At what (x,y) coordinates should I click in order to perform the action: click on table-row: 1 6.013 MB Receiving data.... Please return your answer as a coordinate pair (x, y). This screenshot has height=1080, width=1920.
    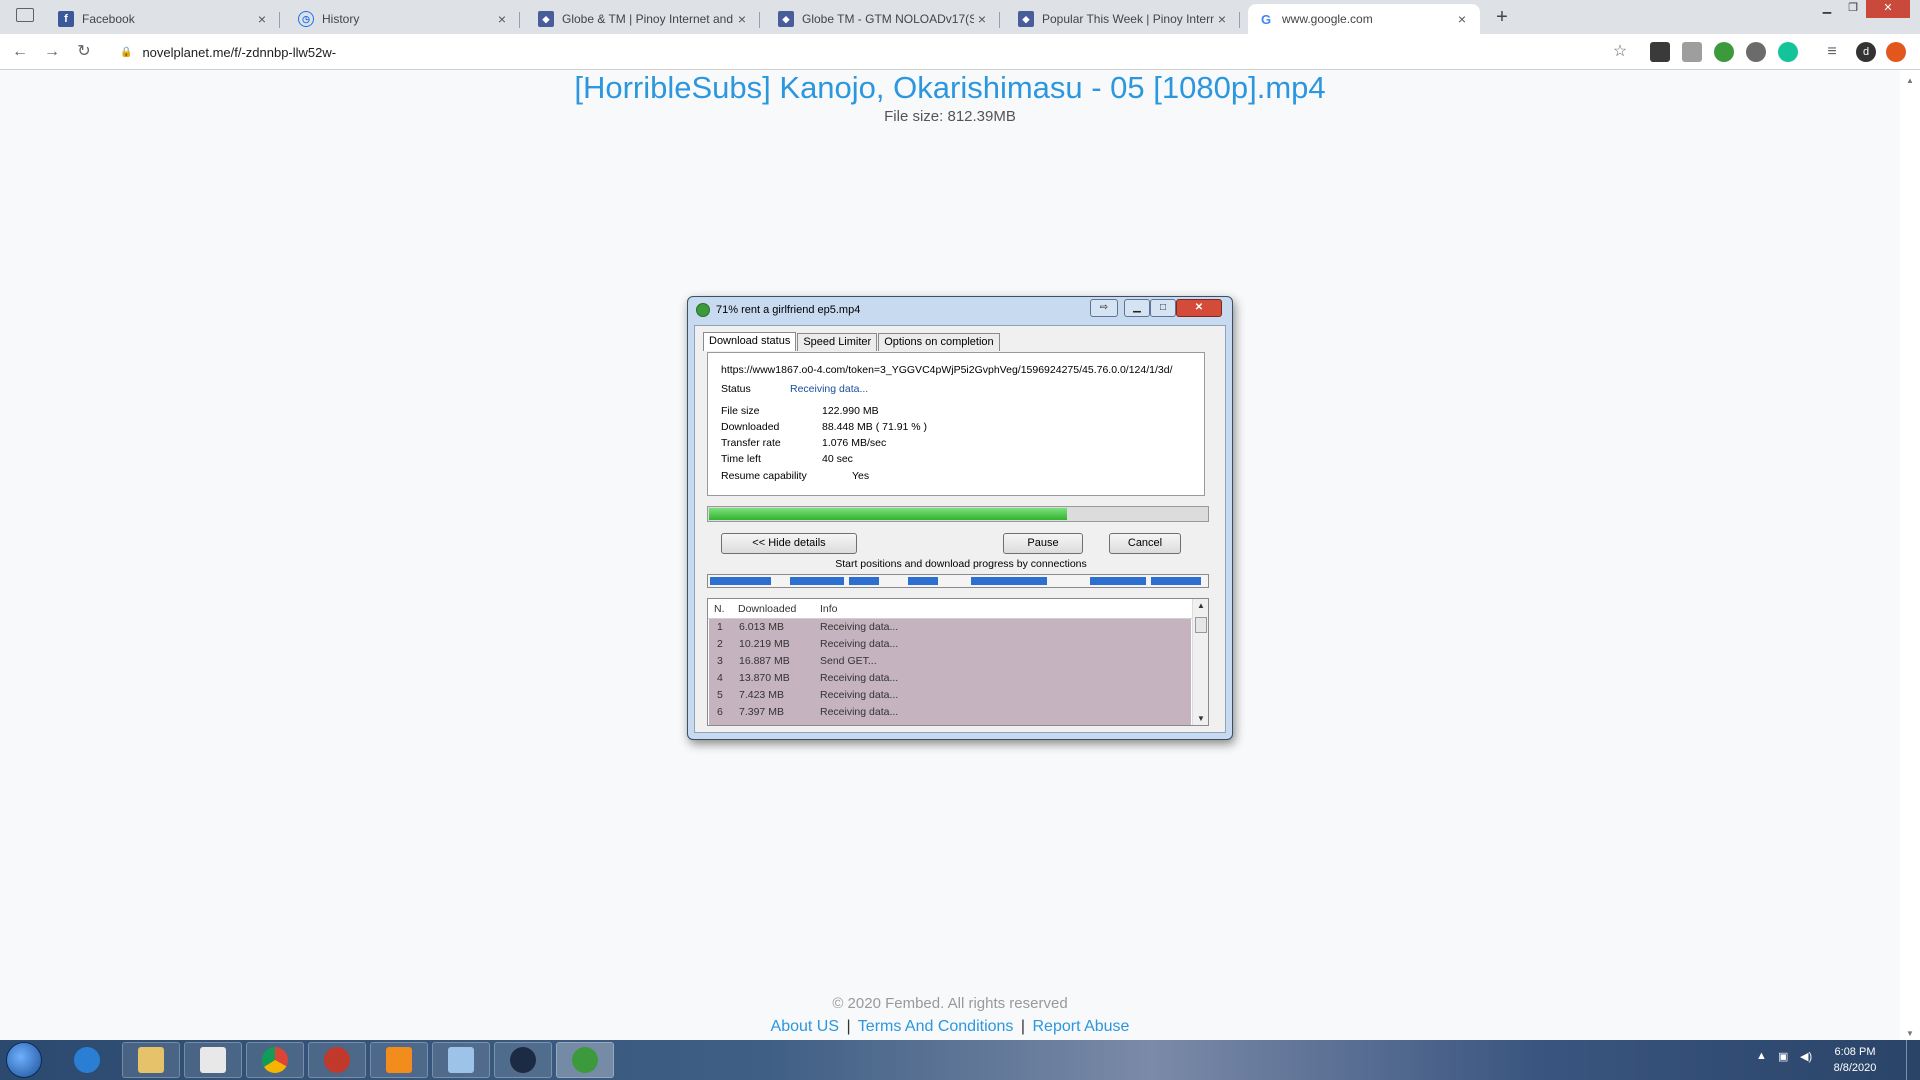
    Looking at the image, I should click on (950, 627).